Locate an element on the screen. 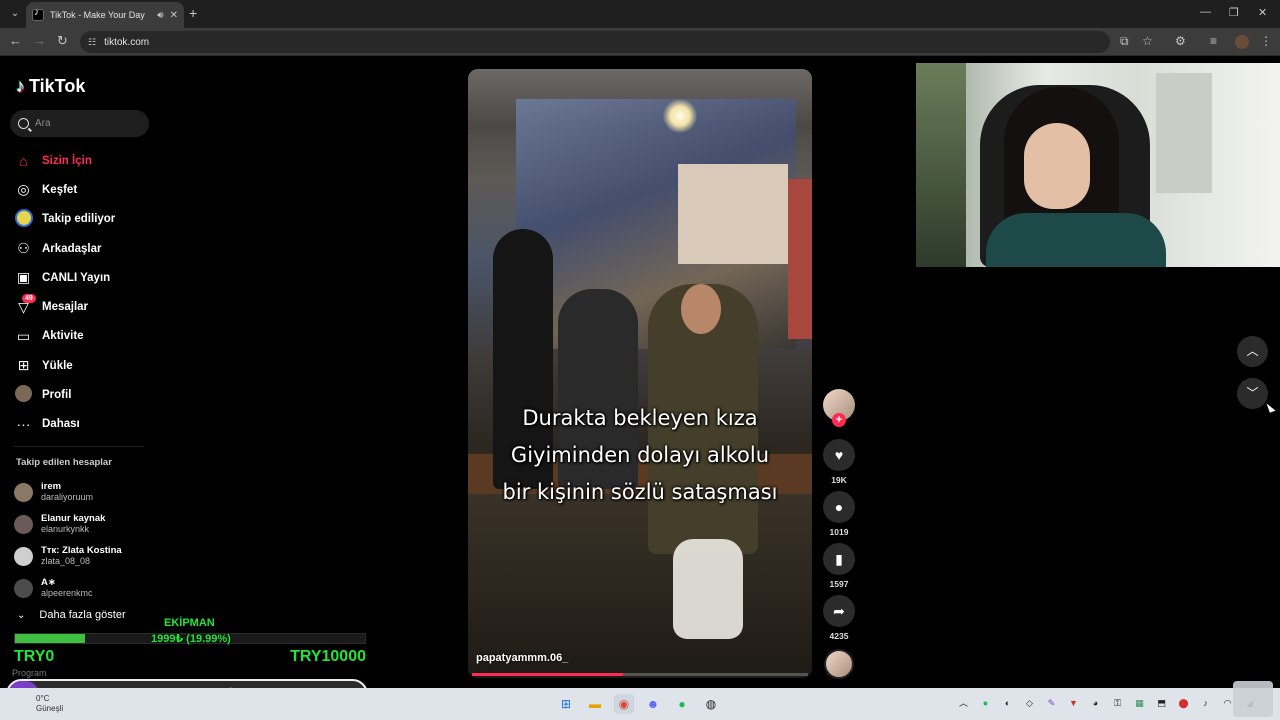 Image resolution: width=1280 pixels, height=720 pixels. like-action: ♥ 19K is located at coordinates (839, 462).